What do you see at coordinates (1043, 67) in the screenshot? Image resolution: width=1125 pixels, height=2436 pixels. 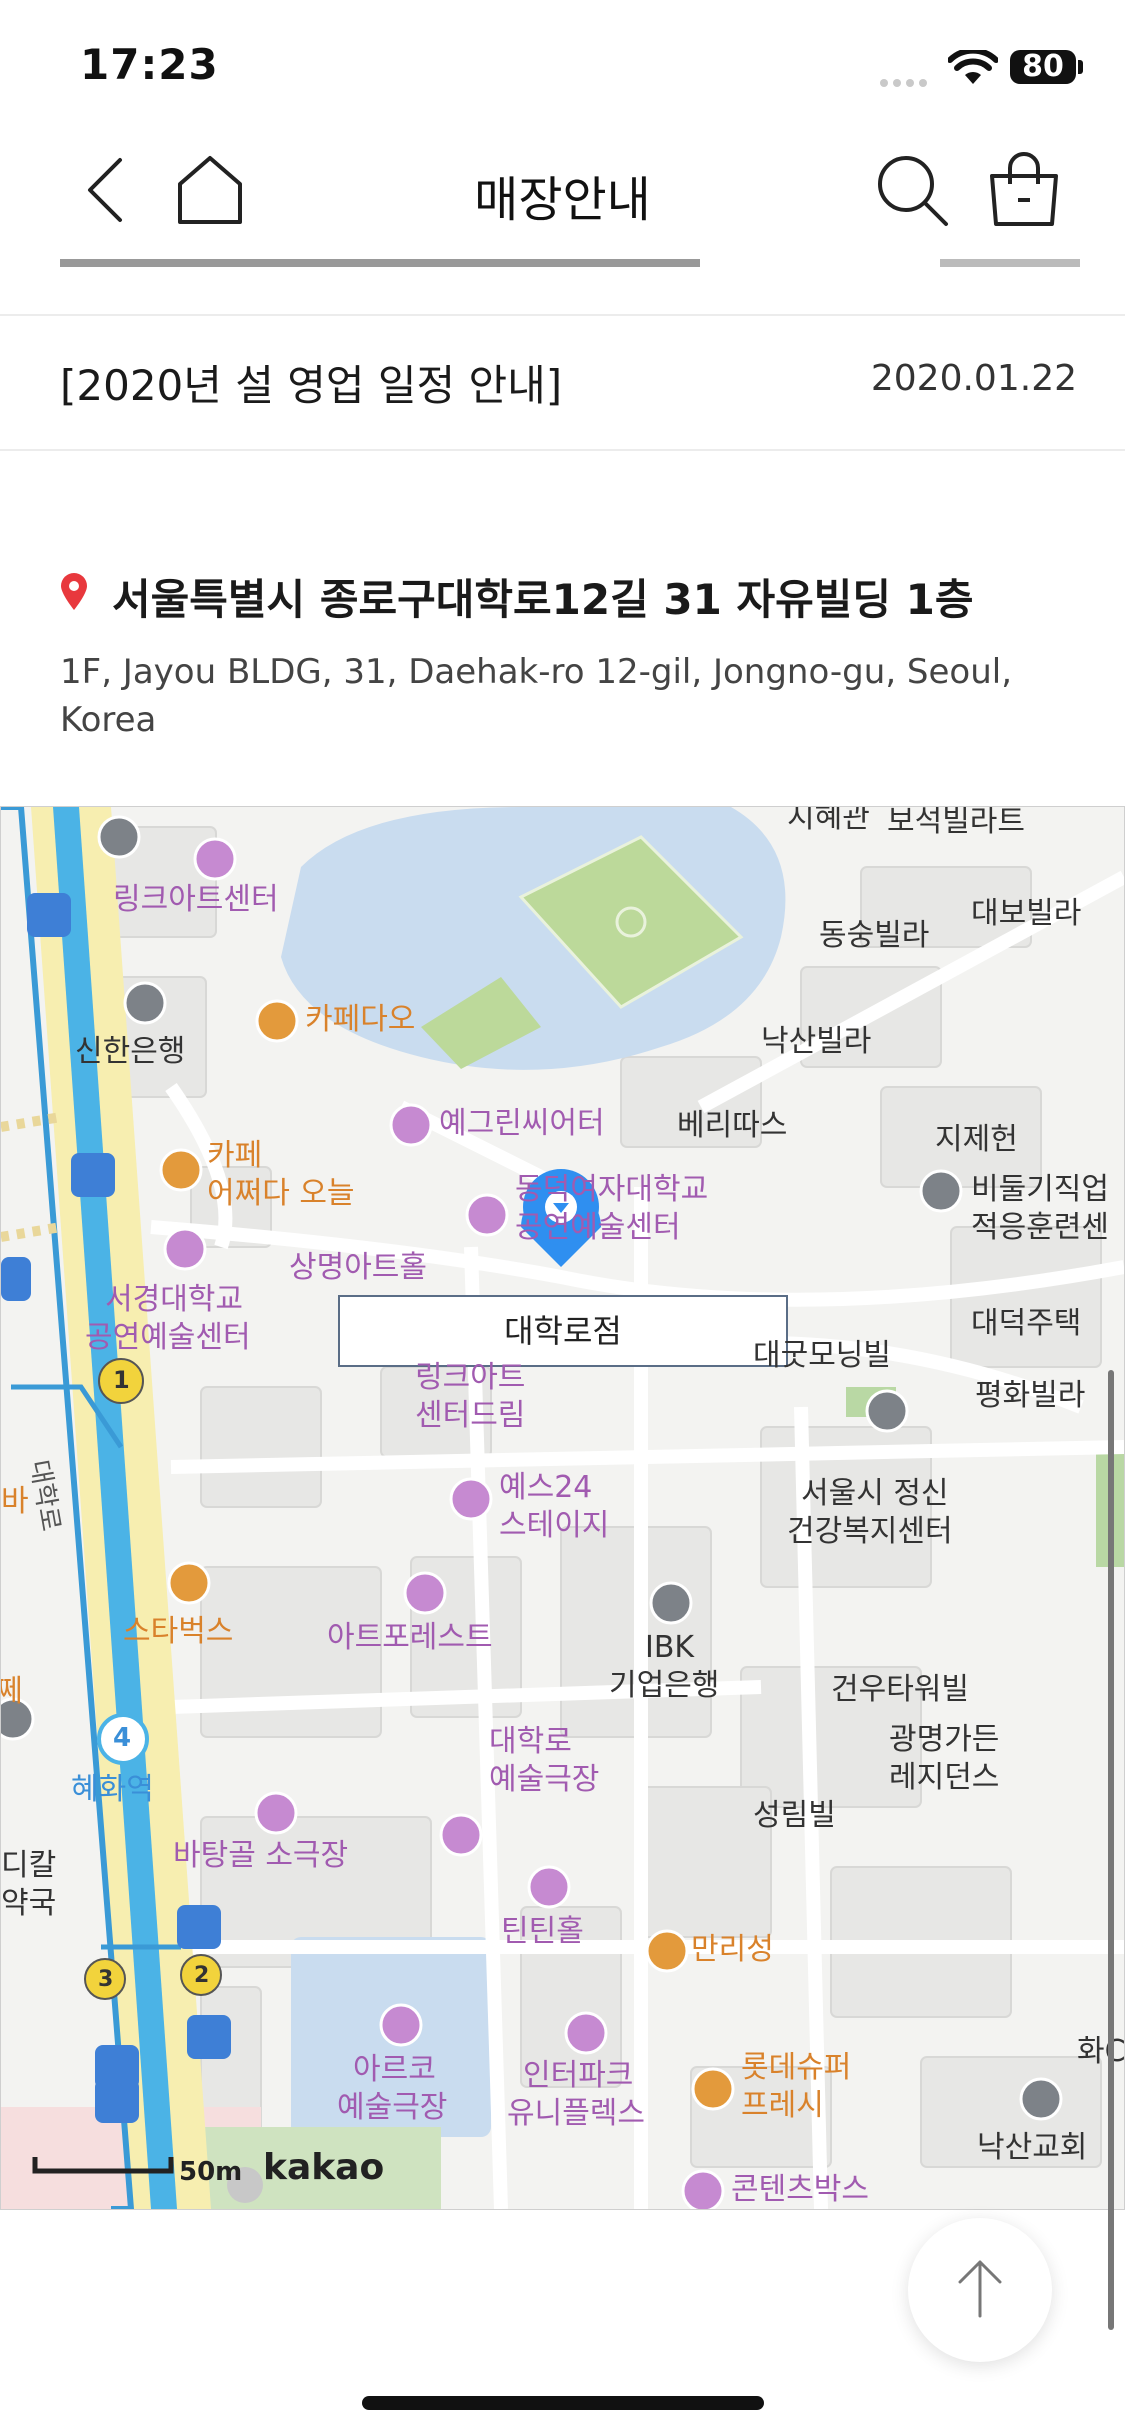 I see `battery-icon: 80` at bounding box center [1043, 67].